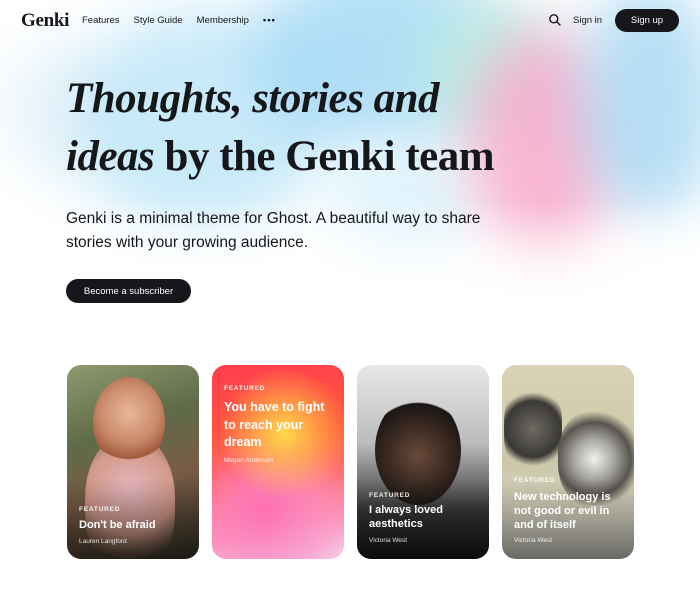 Image resolution: width=700 pixels, height=604 pixels. I want to click on featured-card: FEATURED Don't be afraid Lauren Langford, so click(133, 462).